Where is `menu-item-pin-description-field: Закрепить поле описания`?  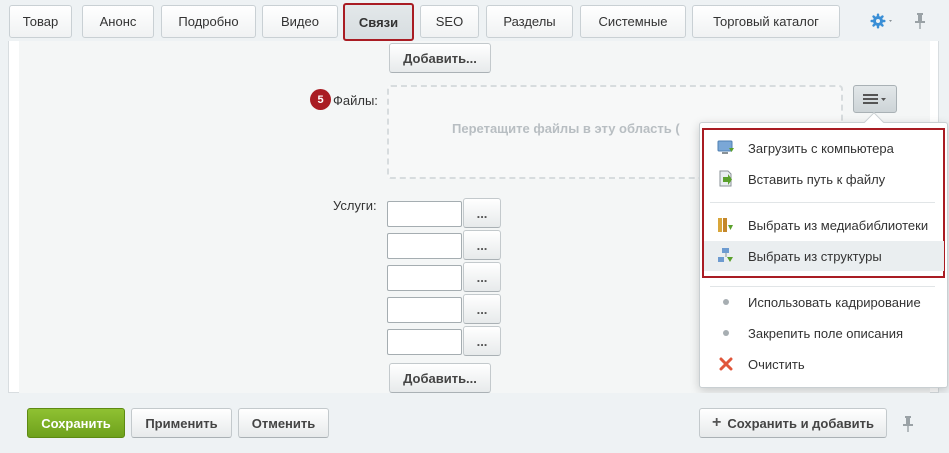 menu-item-pin-description-field: Закрепить поле описания is located at coordinates (824, 333).